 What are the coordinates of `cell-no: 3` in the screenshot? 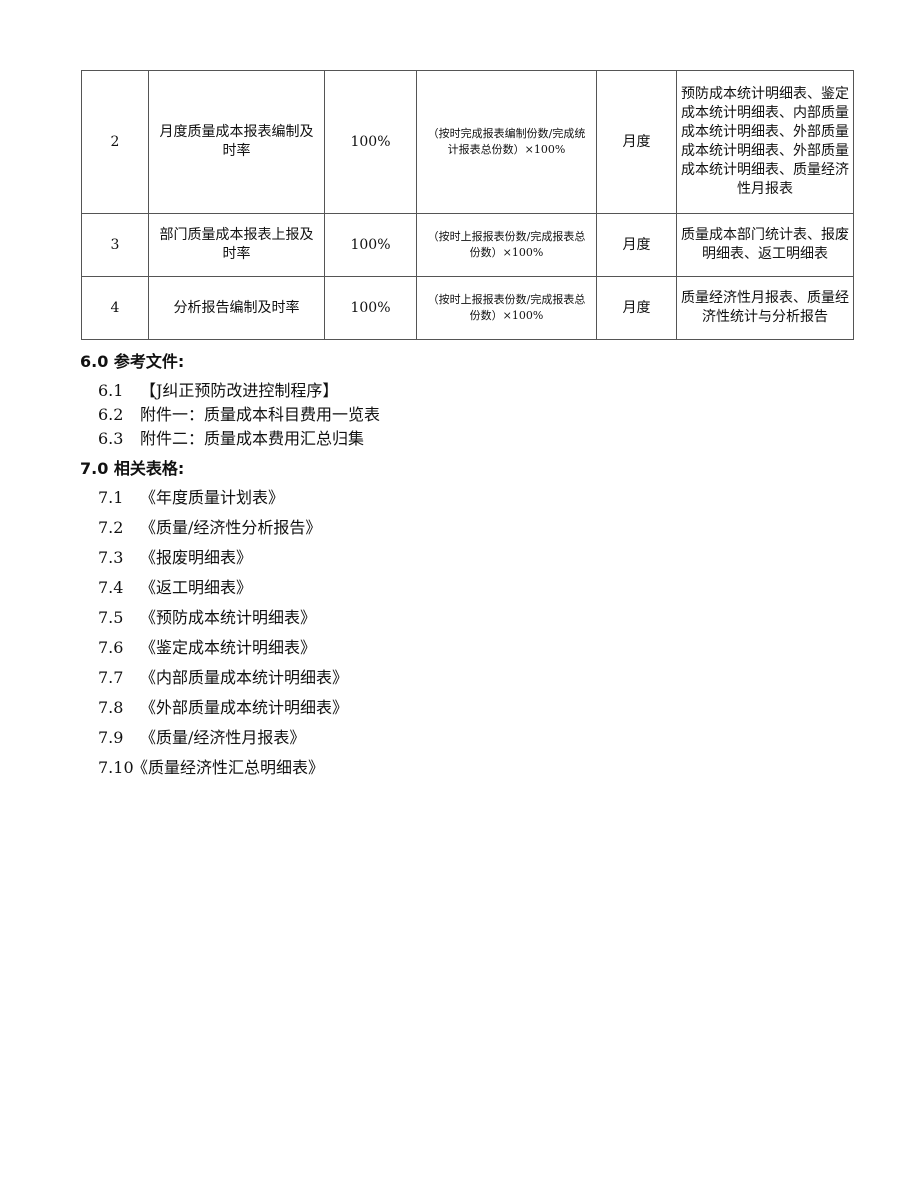 It's located at (115, 245).